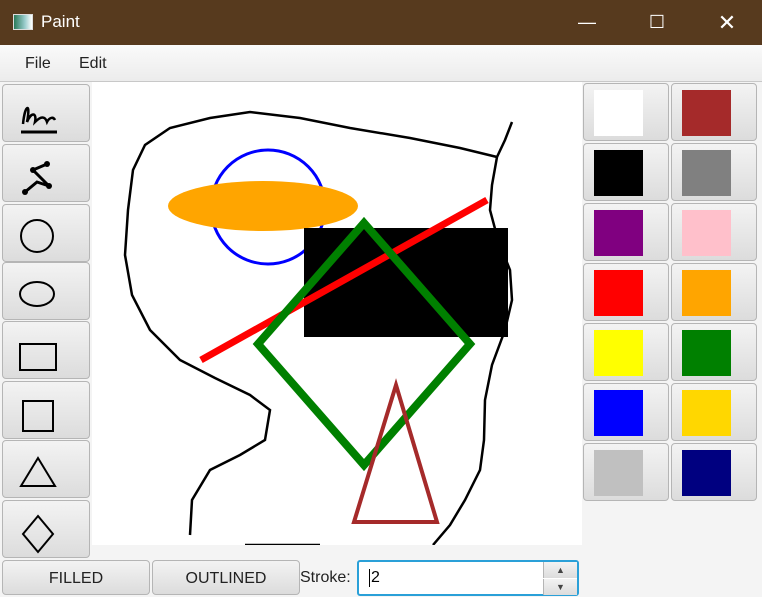 The height and width of the screenshot is (597, 762). What do you see at coordinates (76, 577) in the screenshot?
I see `filled-button: FILLED` at bounding box center [76, 577].